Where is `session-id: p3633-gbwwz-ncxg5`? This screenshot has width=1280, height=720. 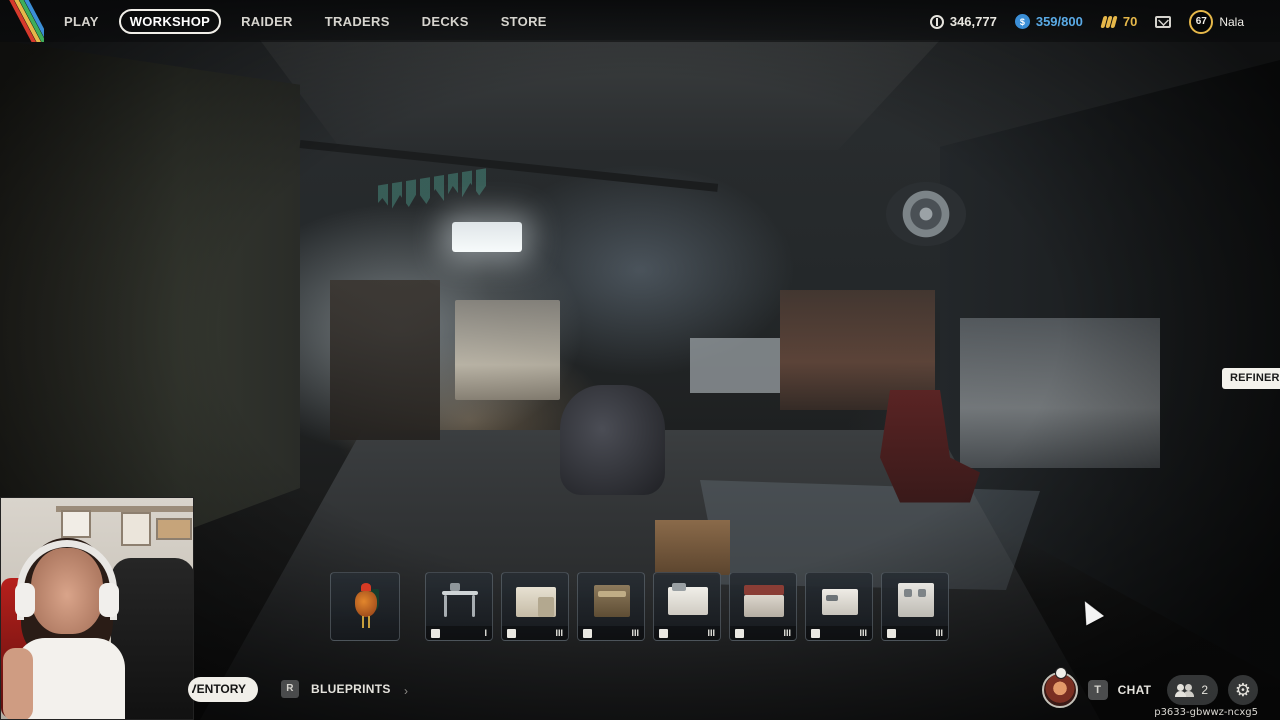
session-id: p3633-gbwwz-ncxg5 is located at coordinates (1206, 712).